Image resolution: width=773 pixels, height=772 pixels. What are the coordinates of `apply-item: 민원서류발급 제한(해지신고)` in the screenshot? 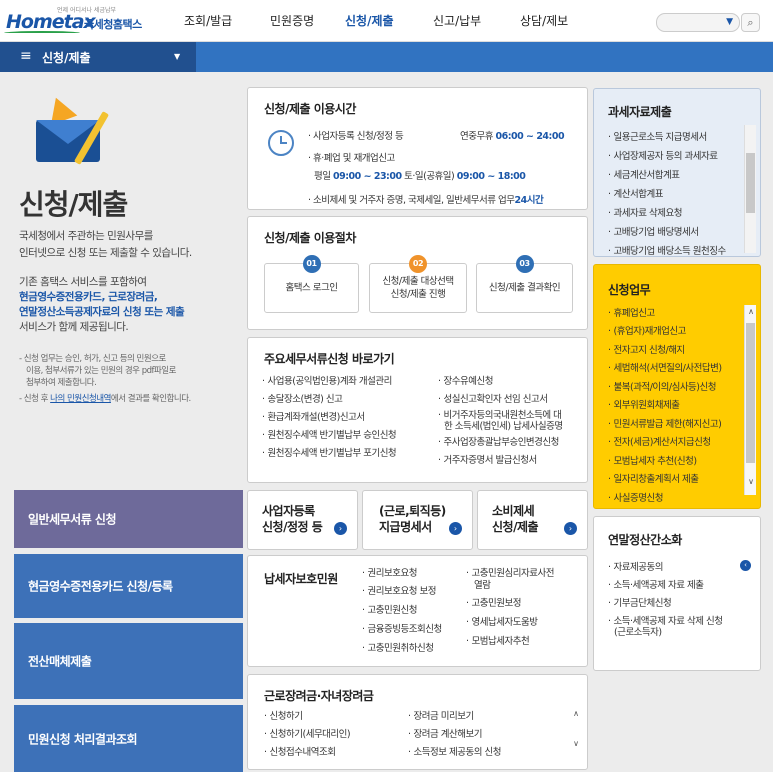 It's located at (665, 423).